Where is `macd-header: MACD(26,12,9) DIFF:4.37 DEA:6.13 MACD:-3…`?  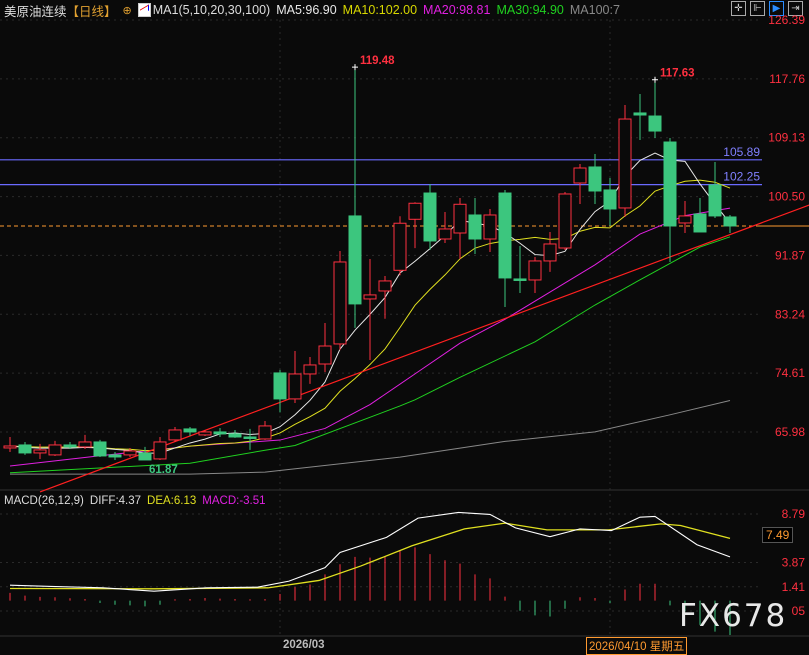 macd-header: MACD(26,12,9) DIFF:4.37 DEA:6.13 MACD:-3… is located at coordinates (135, 501).